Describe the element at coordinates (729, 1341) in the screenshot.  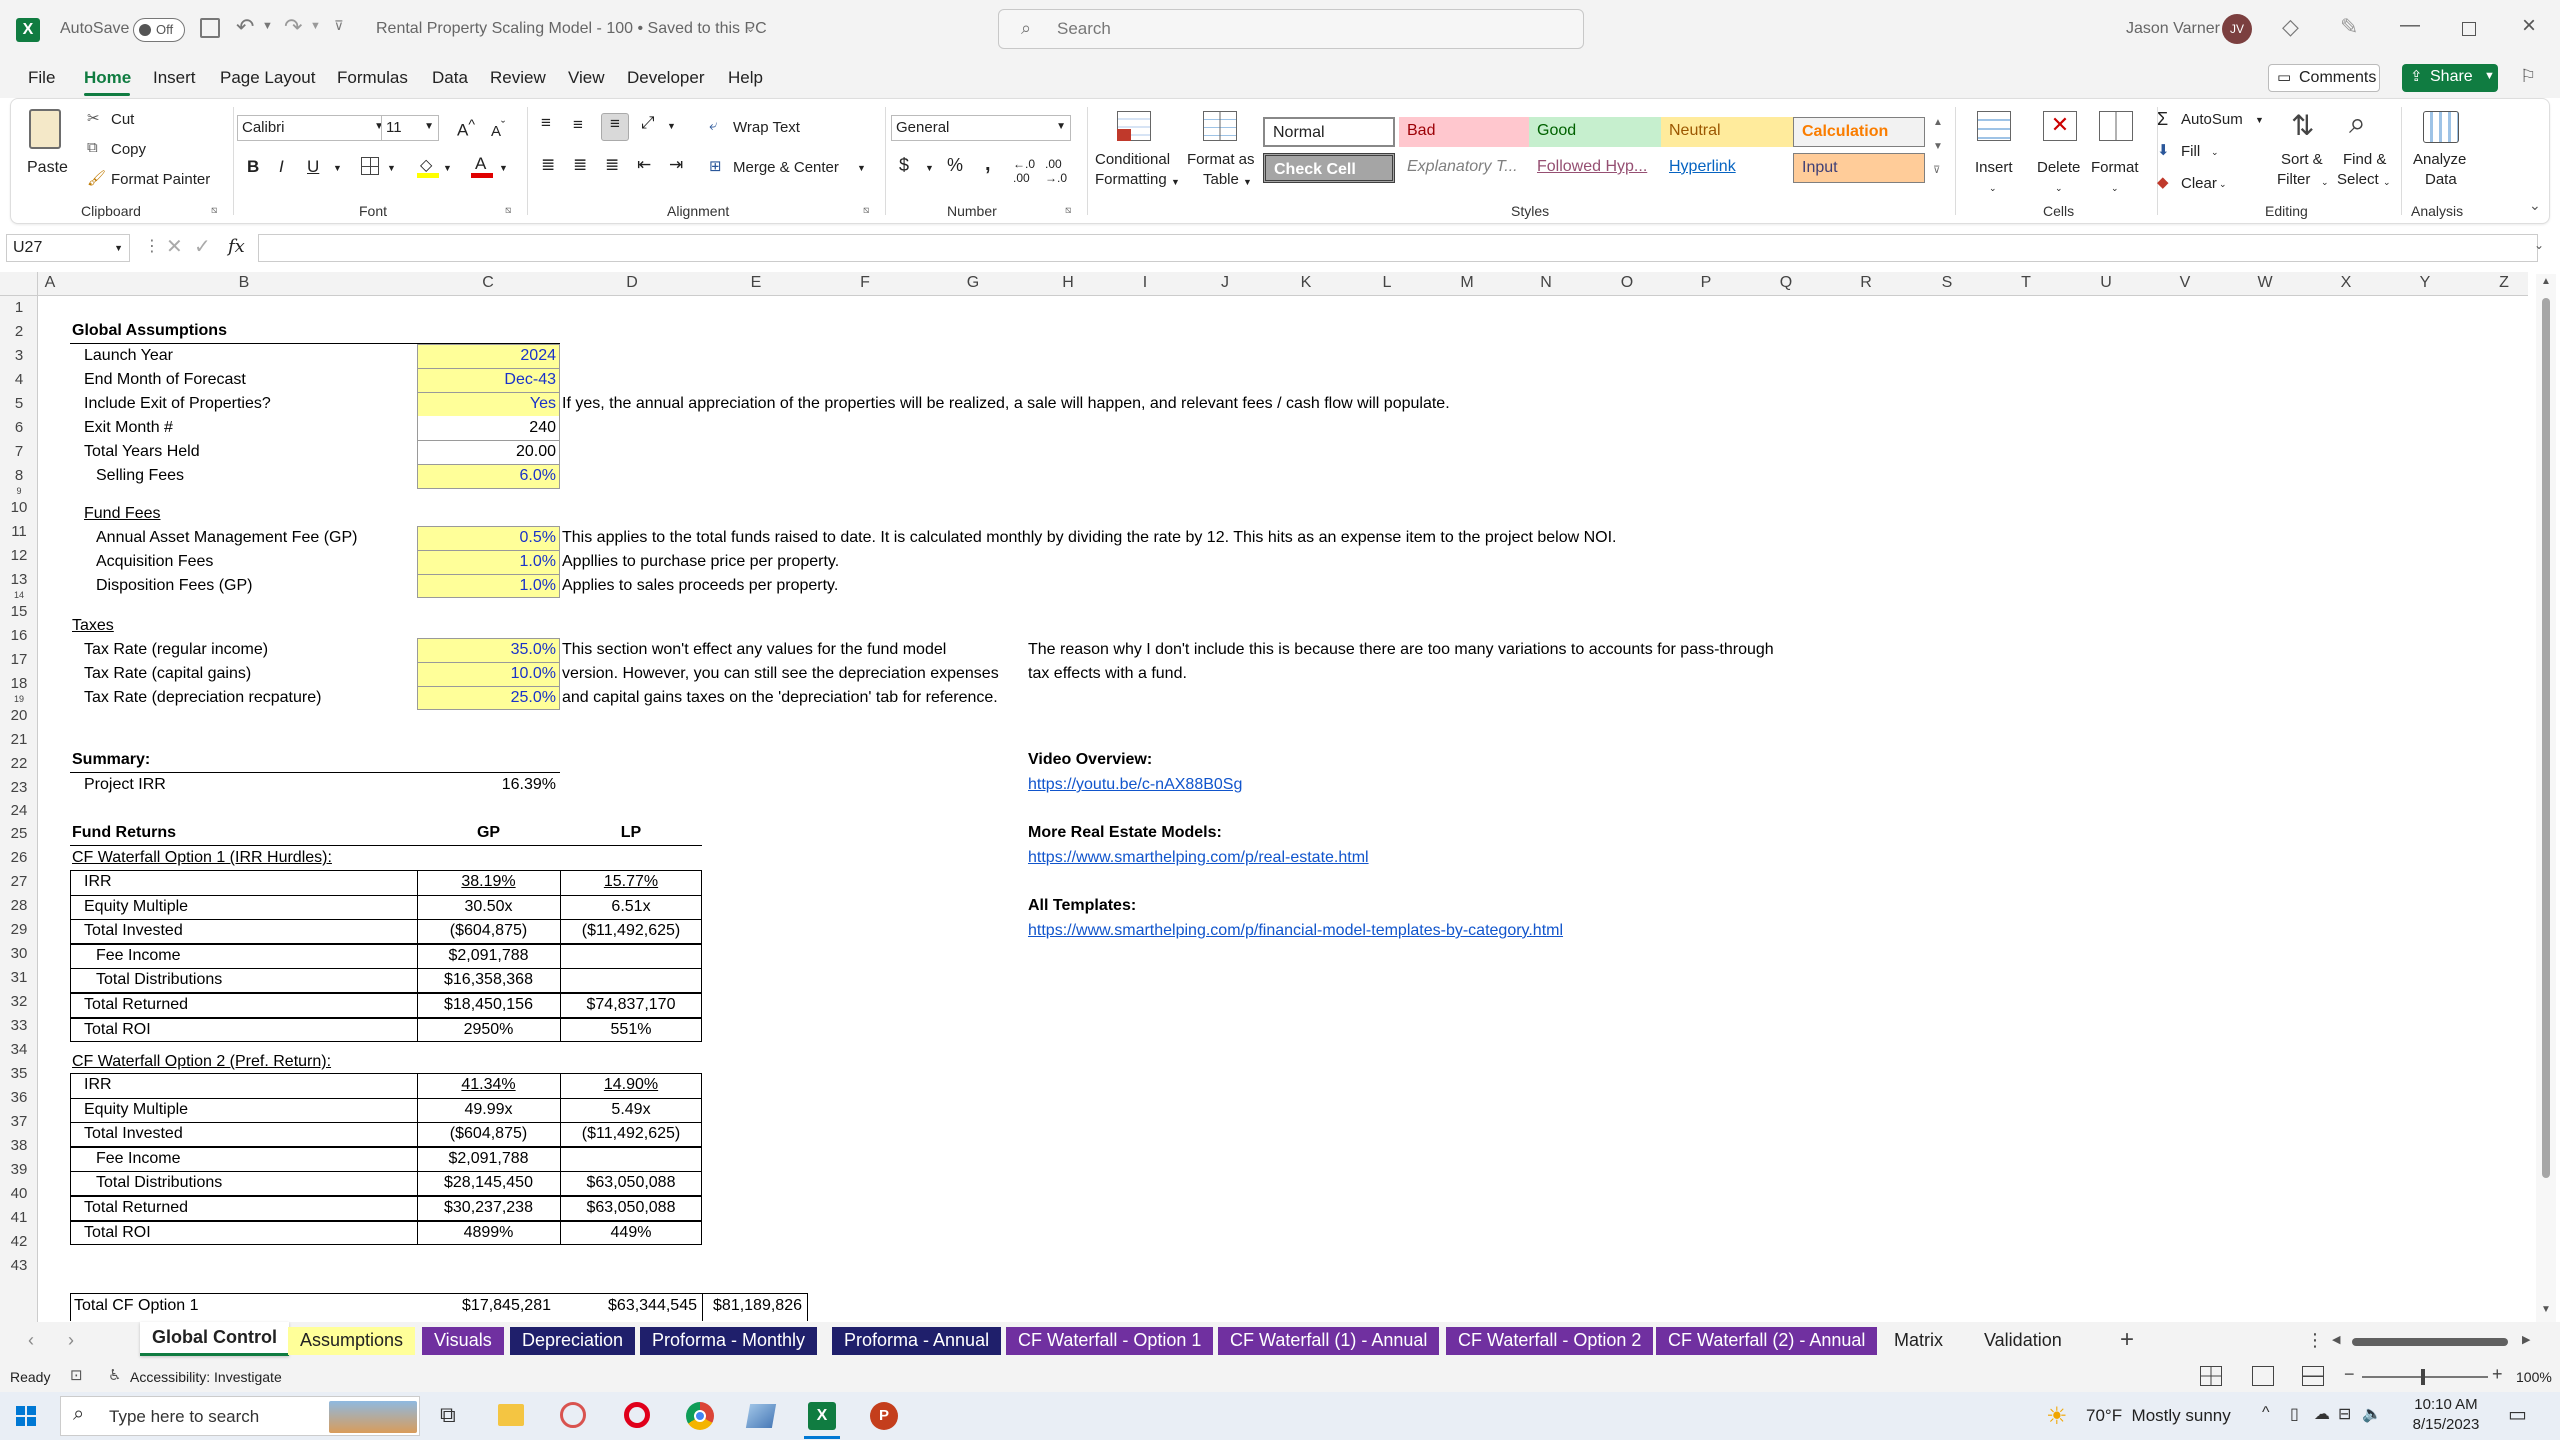
I see `tab-proforma-monthly: Proforma - Monthly` at that location.